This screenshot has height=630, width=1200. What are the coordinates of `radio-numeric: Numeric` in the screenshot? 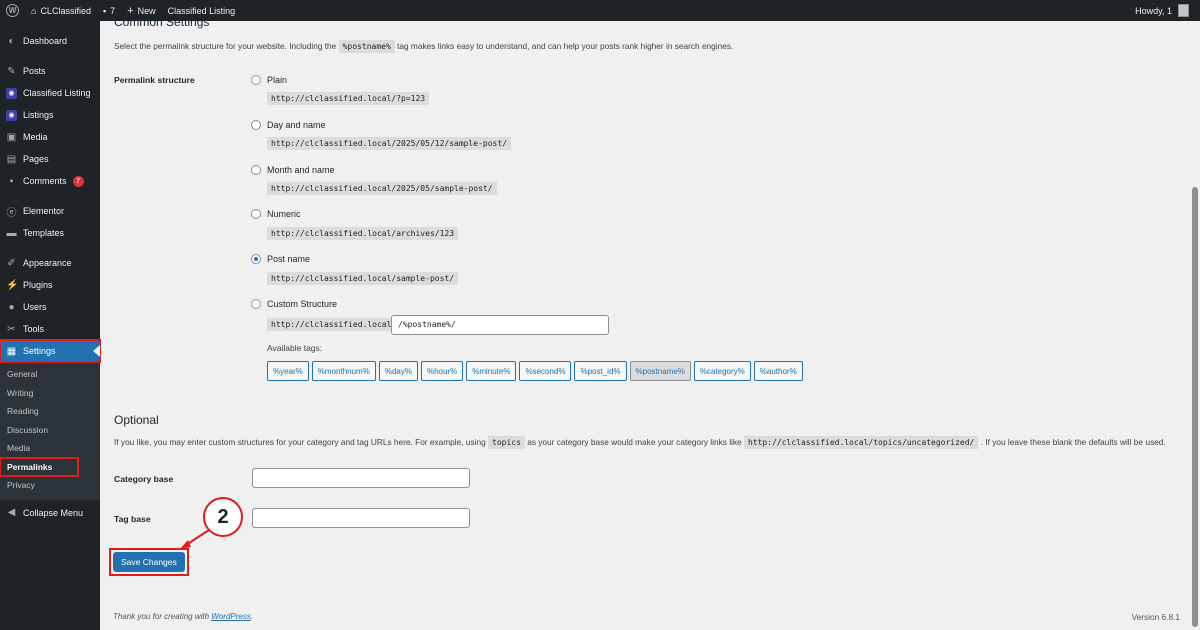 It's located at (276, 214).